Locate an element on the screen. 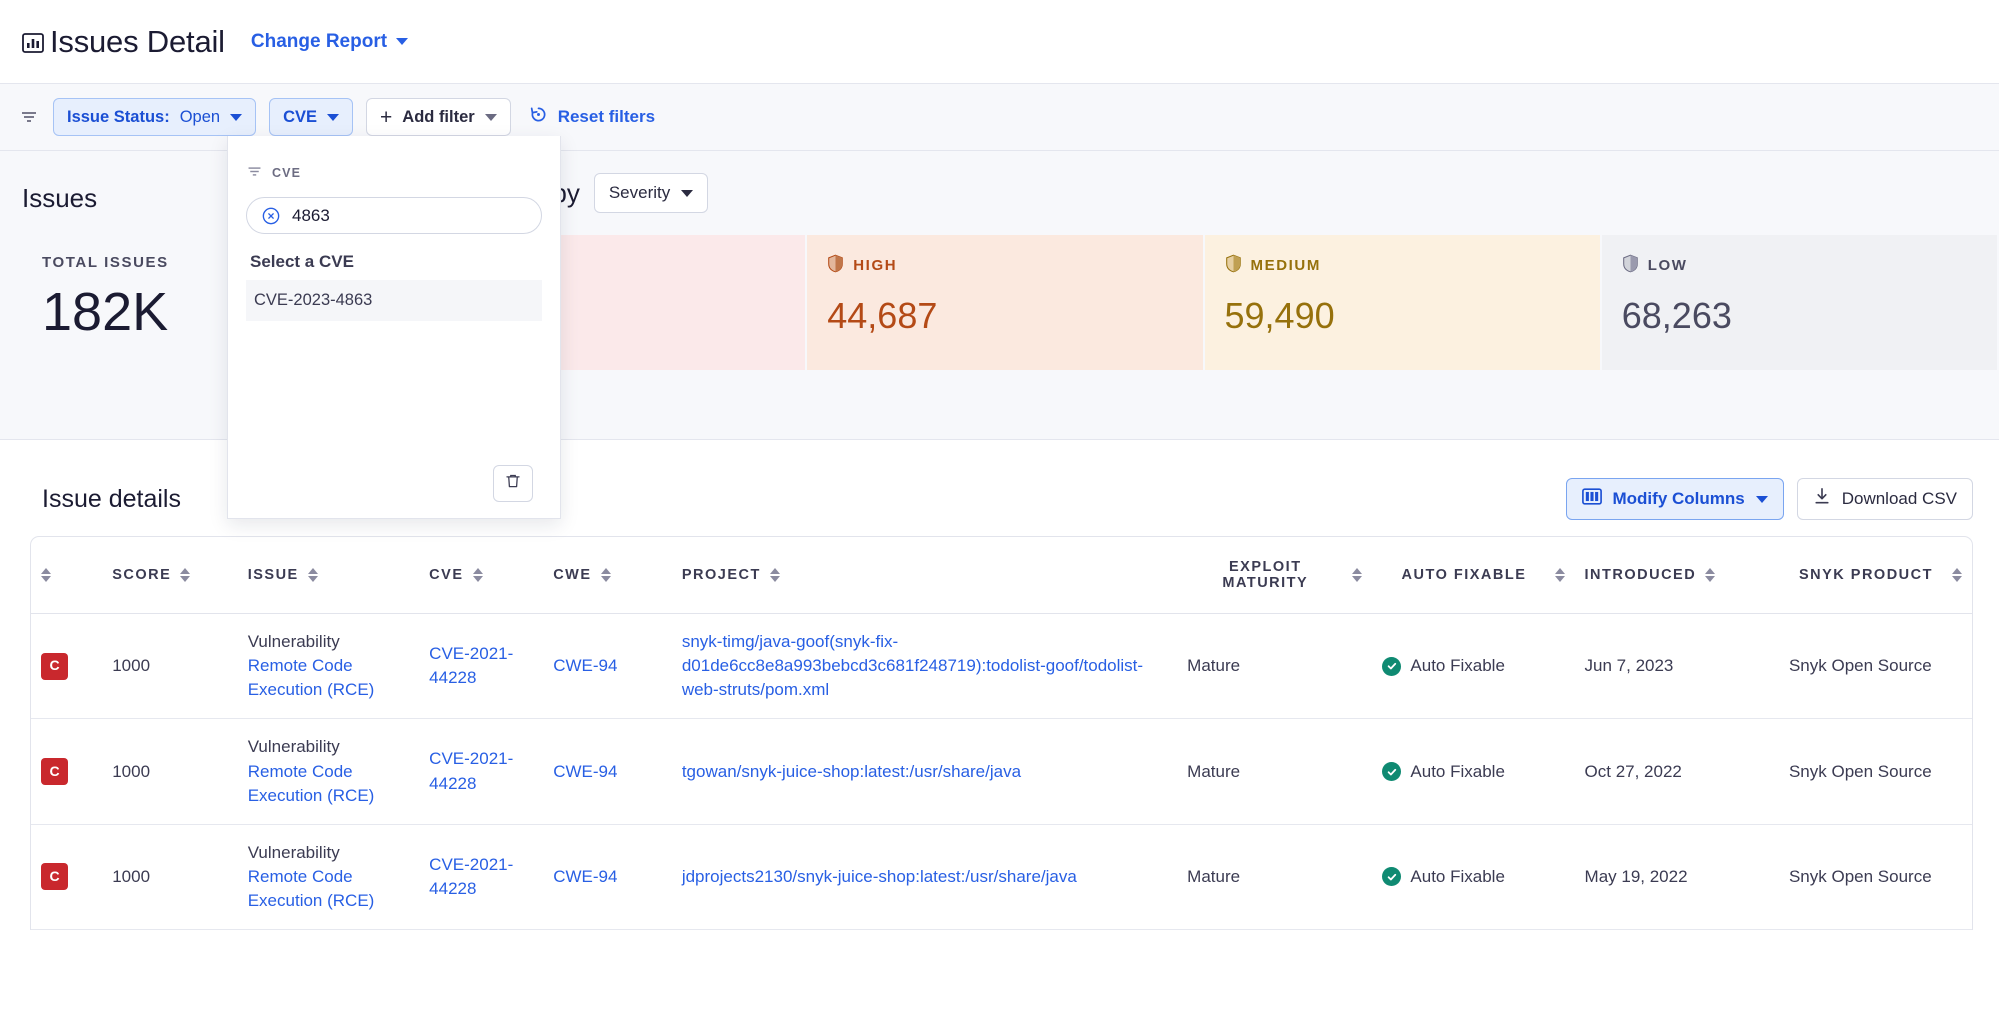 The height and width of the screenshot is (1015, 1999). delete-filter-button is located at coordinates (513, 483).